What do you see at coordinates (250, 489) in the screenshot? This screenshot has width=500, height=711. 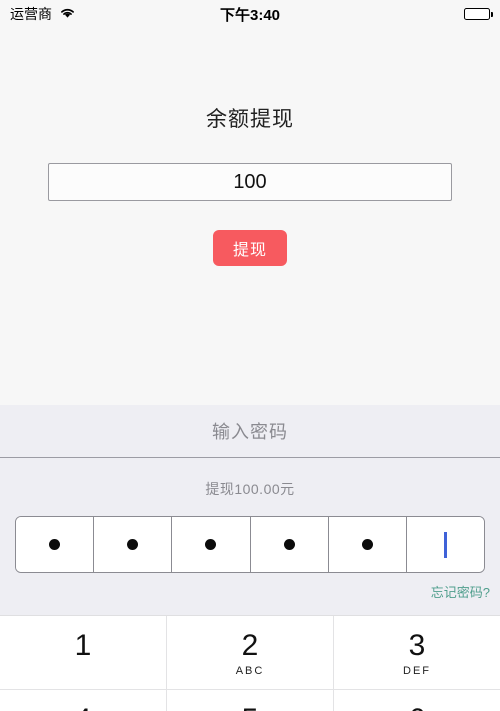 I see `withdraw-amount-note: 提现100.00元` at bounding box center [250, 489].